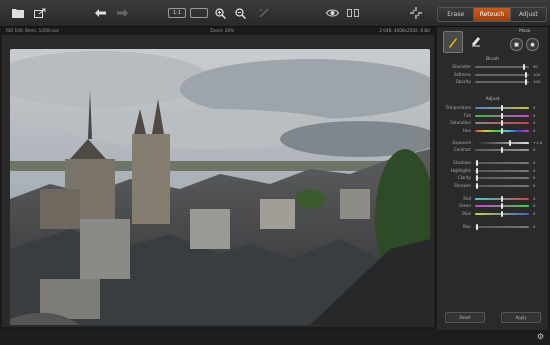 This screenshot has height=345, width=550. Describe the element at coordinates (476, 41) in the screenshot. I see `eraser-icon` at that location.